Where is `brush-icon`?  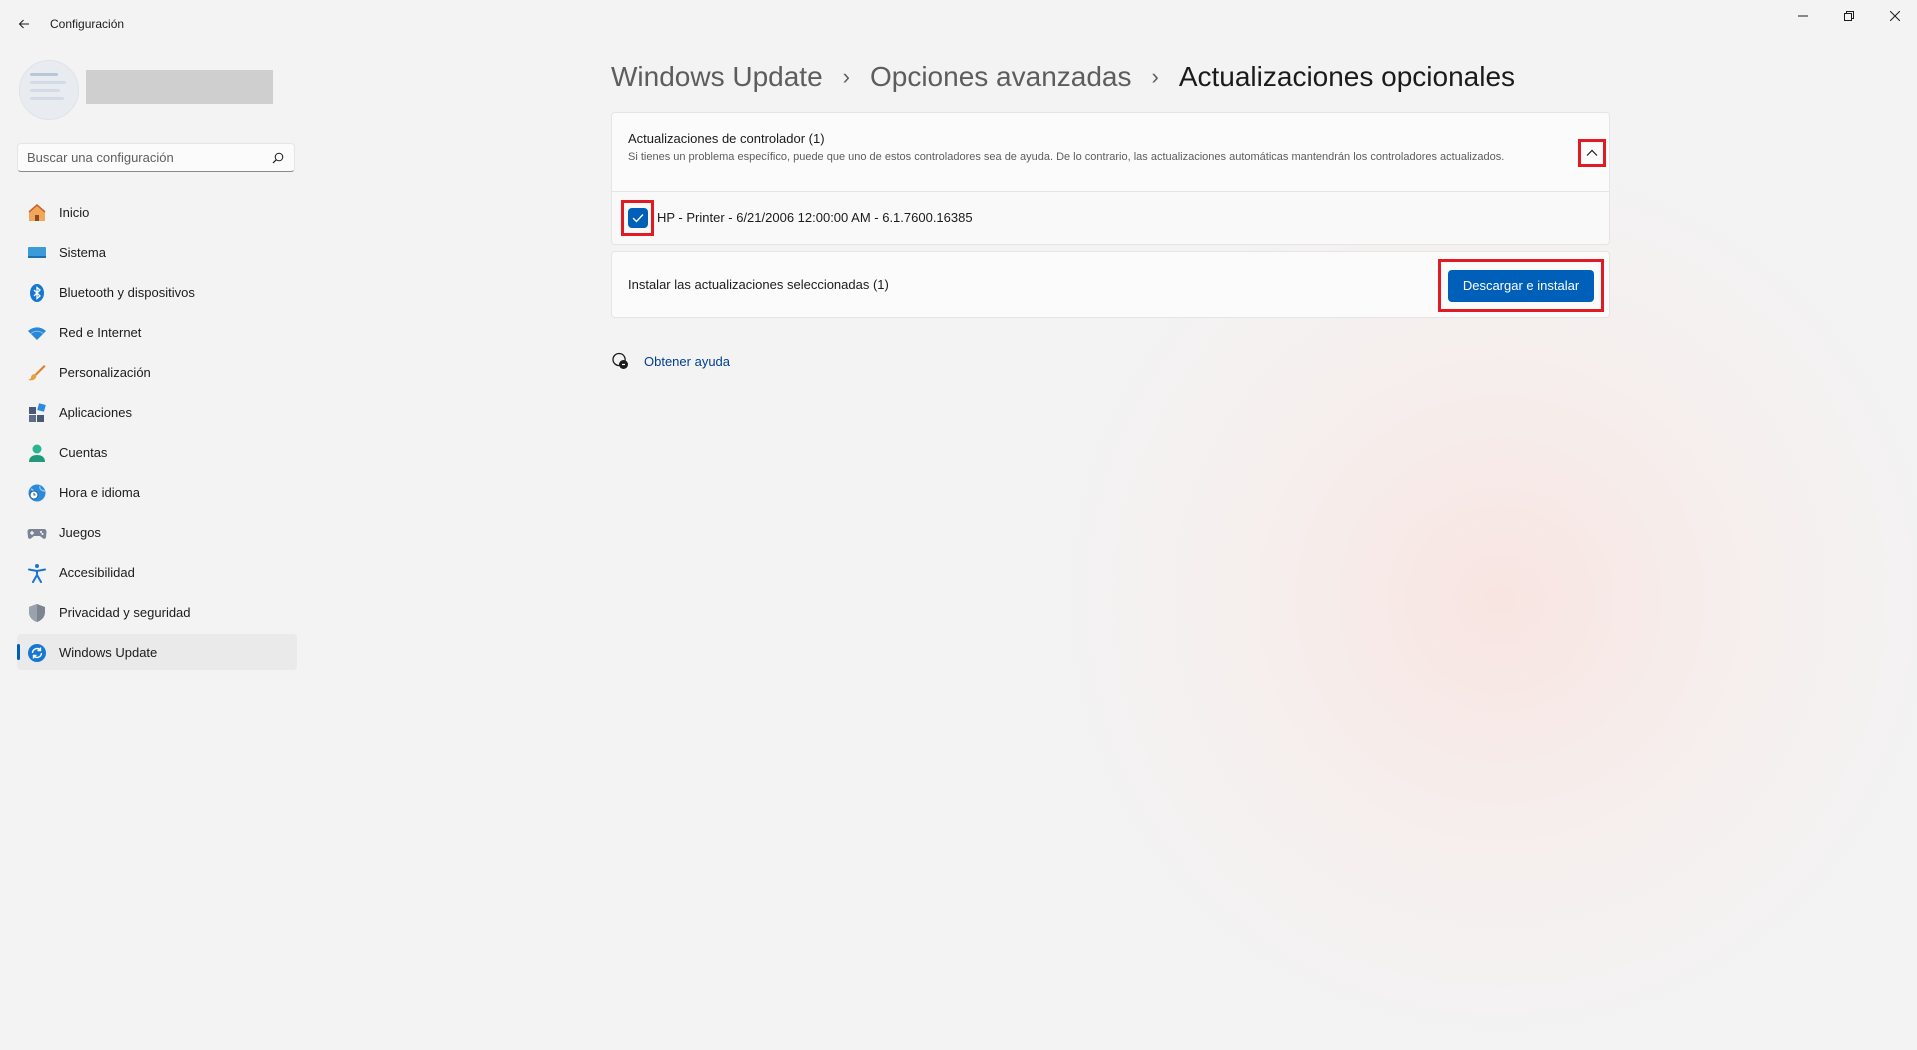
brush-icon is located at coordinates (37, 373).